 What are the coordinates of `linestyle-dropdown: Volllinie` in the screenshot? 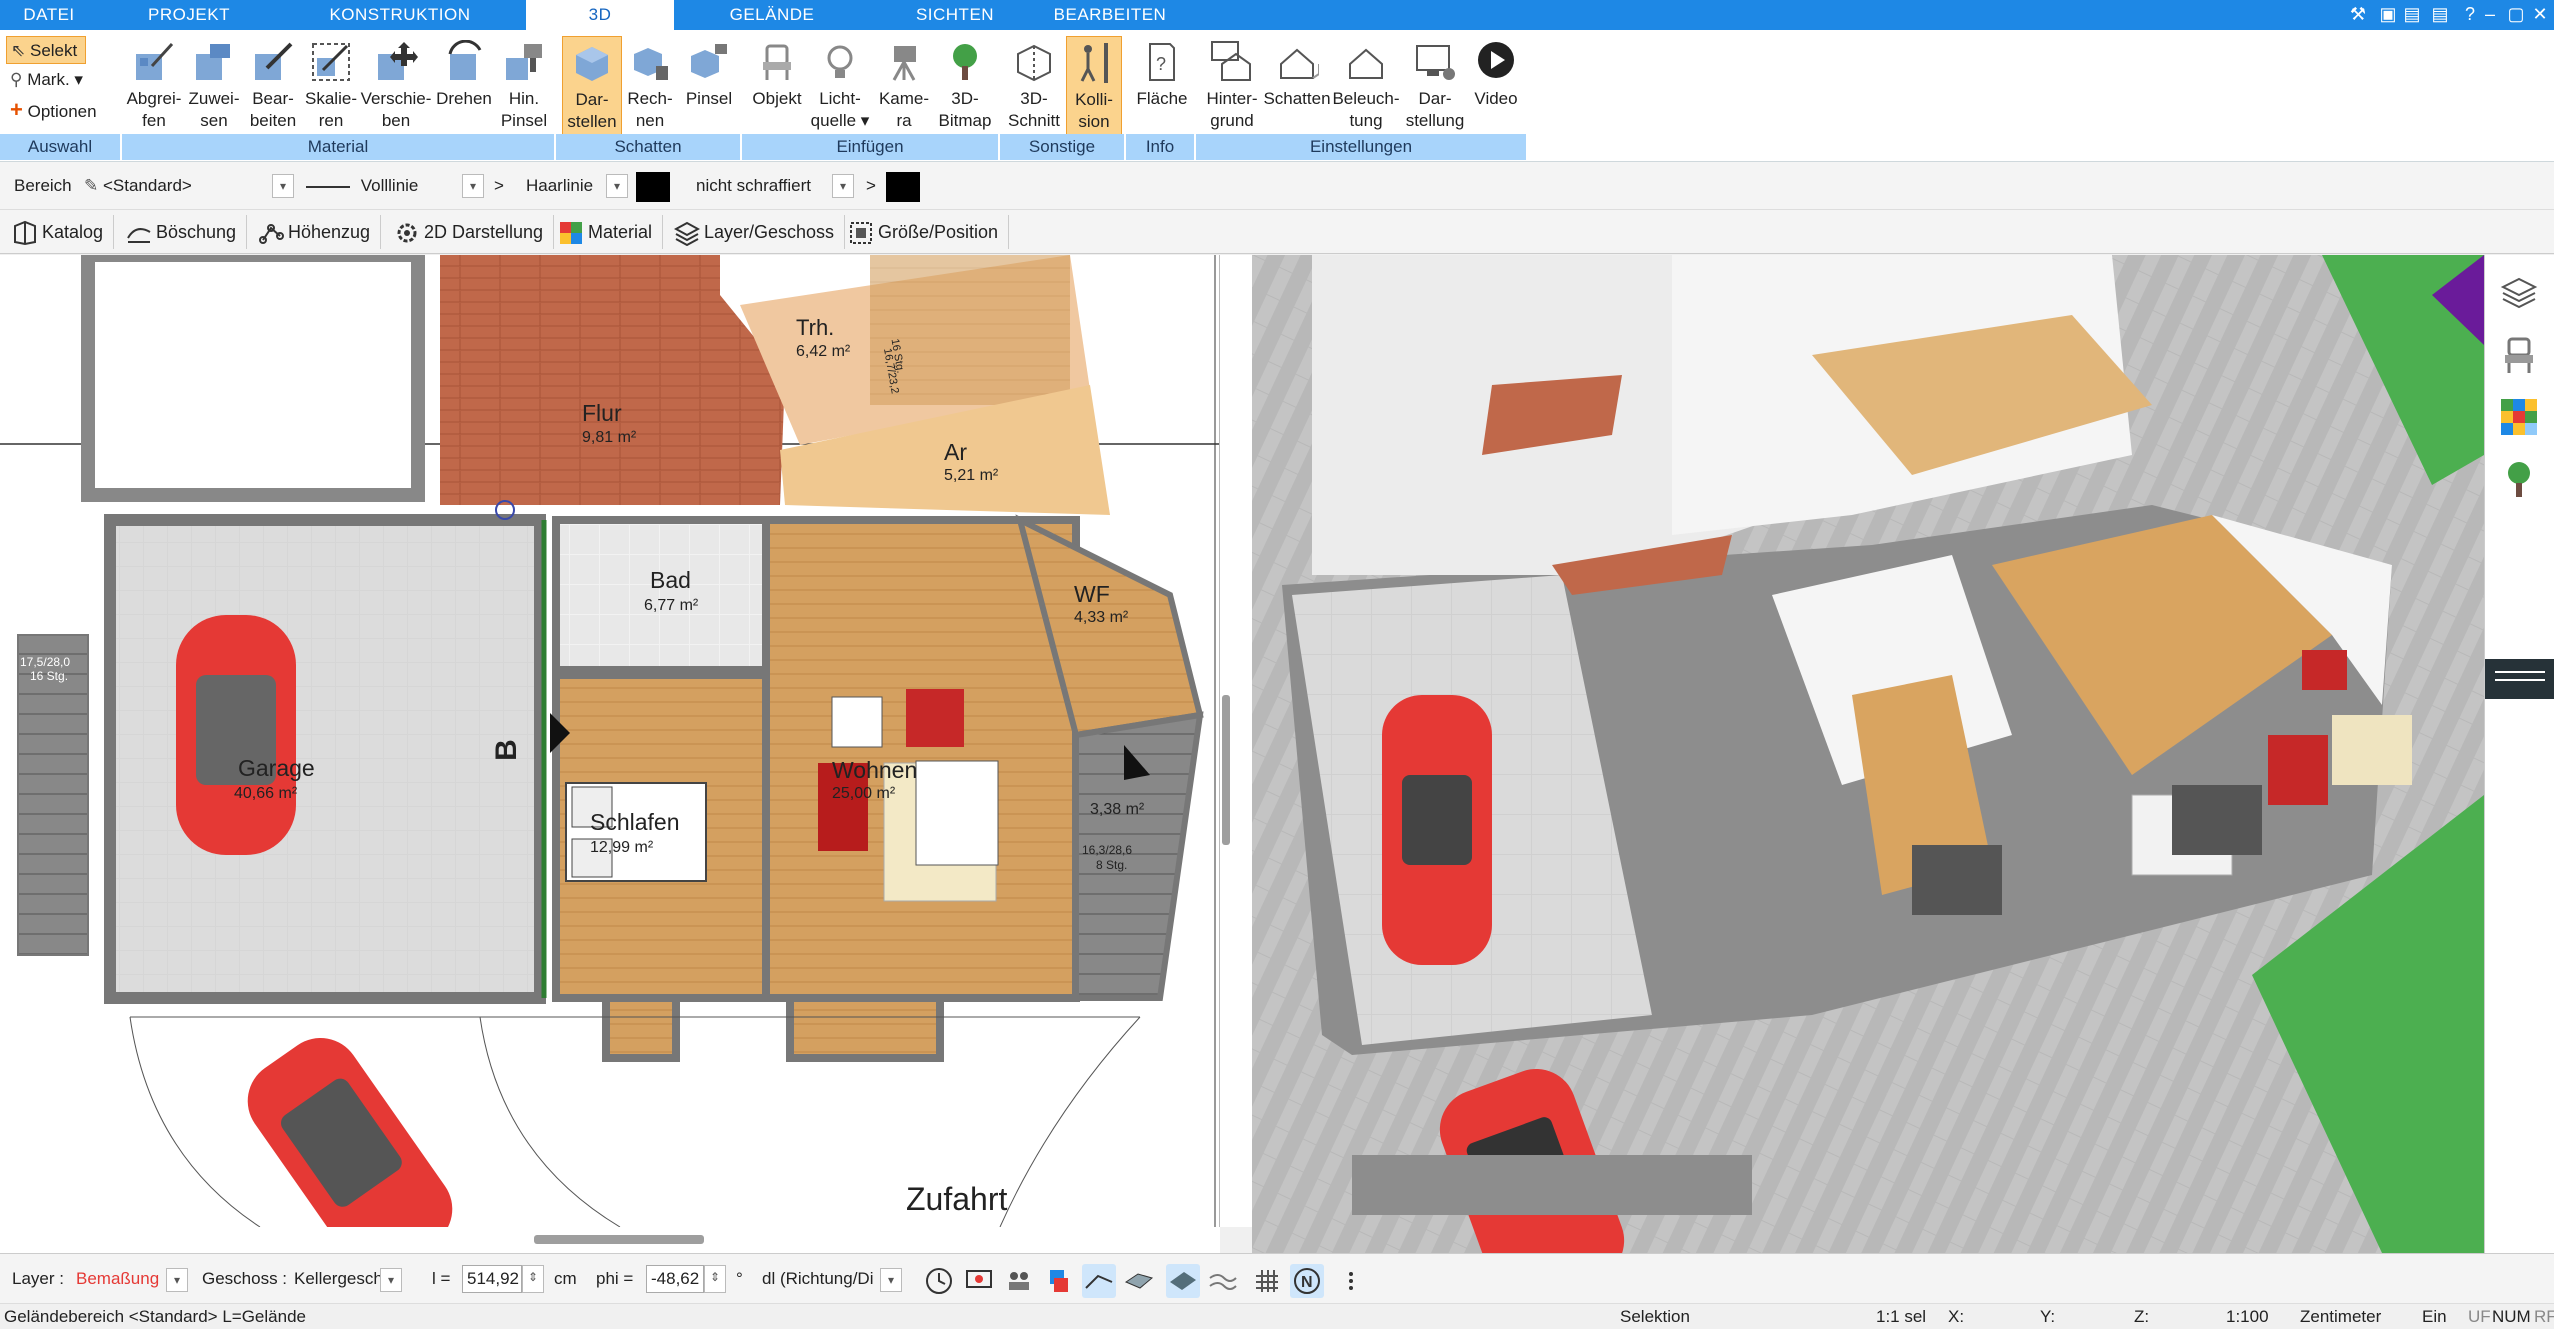 It's located at (396, 186).